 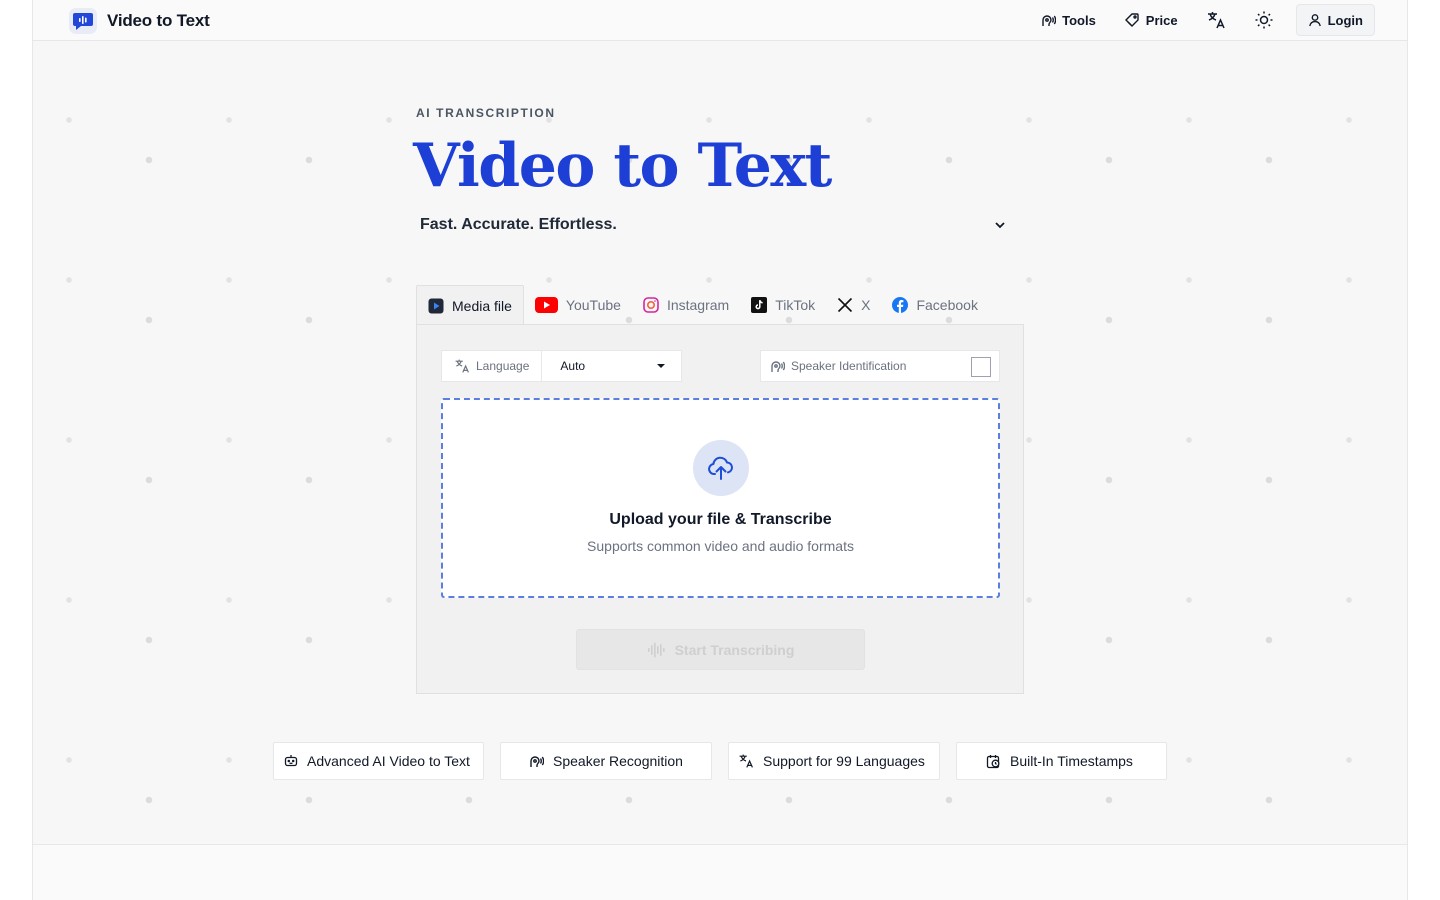 I want to click on speaker-identification-label: Speaker Identification, so click(x=849, y=366).